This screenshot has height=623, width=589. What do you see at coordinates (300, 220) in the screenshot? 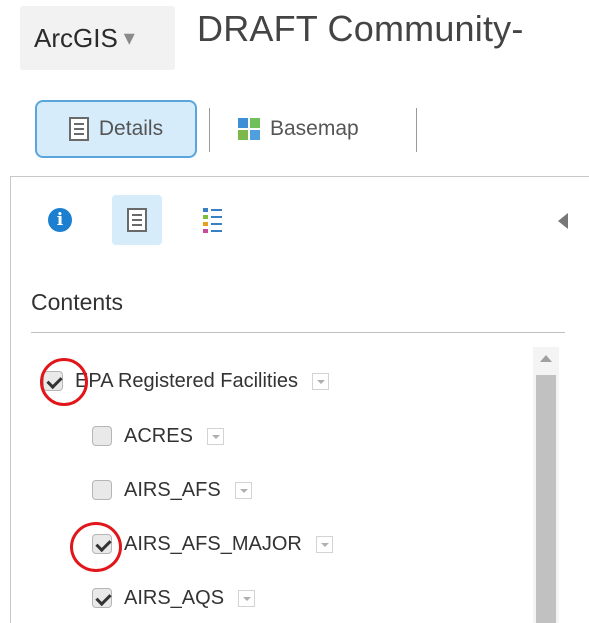
I see `panel-tabs: i` at bounding box center [300, 220].